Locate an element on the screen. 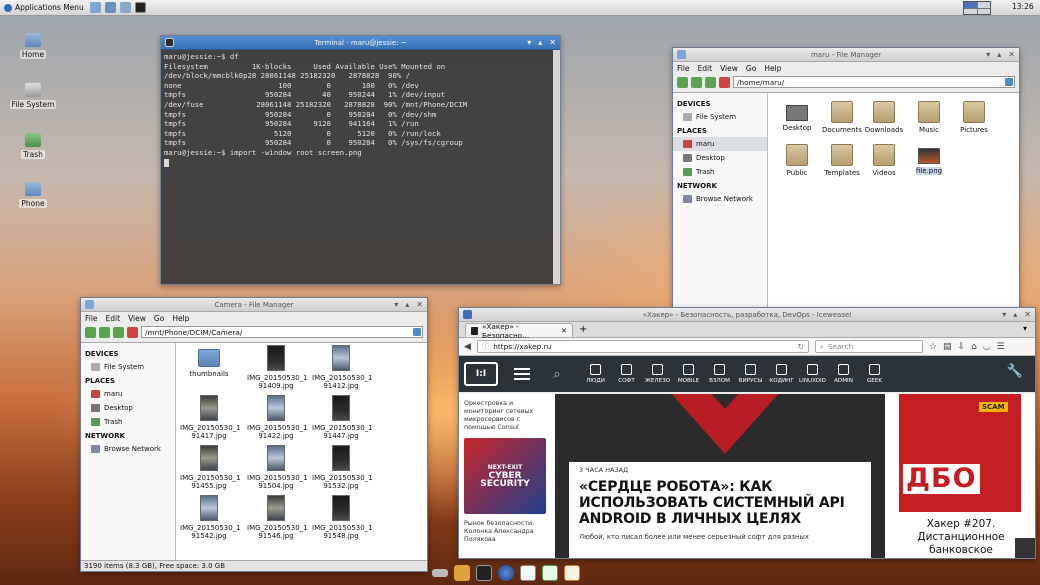 This screenshot has width=1040, height=585. location-input: /home/maru/ is located at coordinates (874, 82).